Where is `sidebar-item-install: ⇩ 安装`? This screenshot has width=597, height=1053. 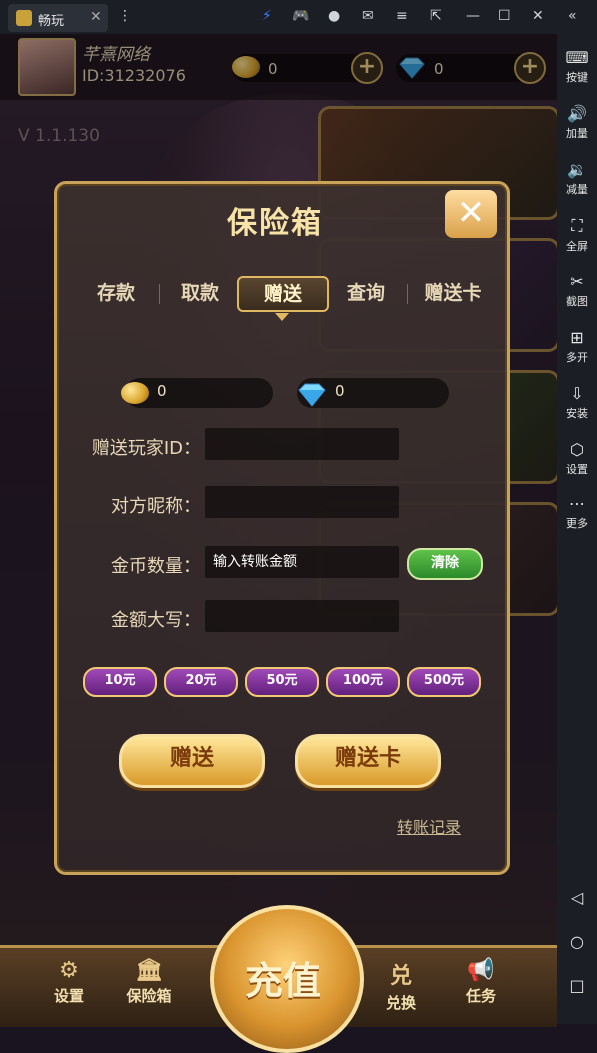
sidebar-item-install: ⇩ 安装 is located at coordinates (577, 402).